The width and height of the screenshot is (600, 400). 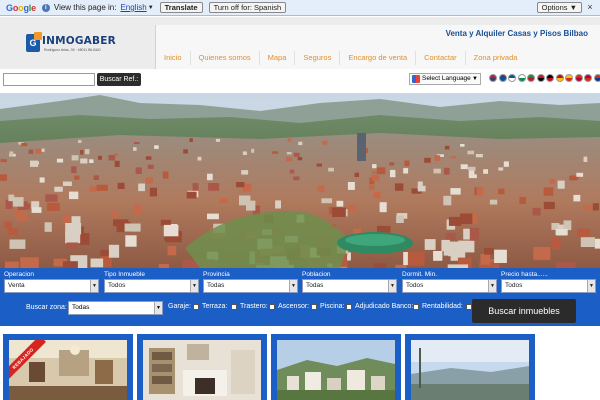 I want to click on nav-item-inicio: Inicio, so click(x=173, y=58).